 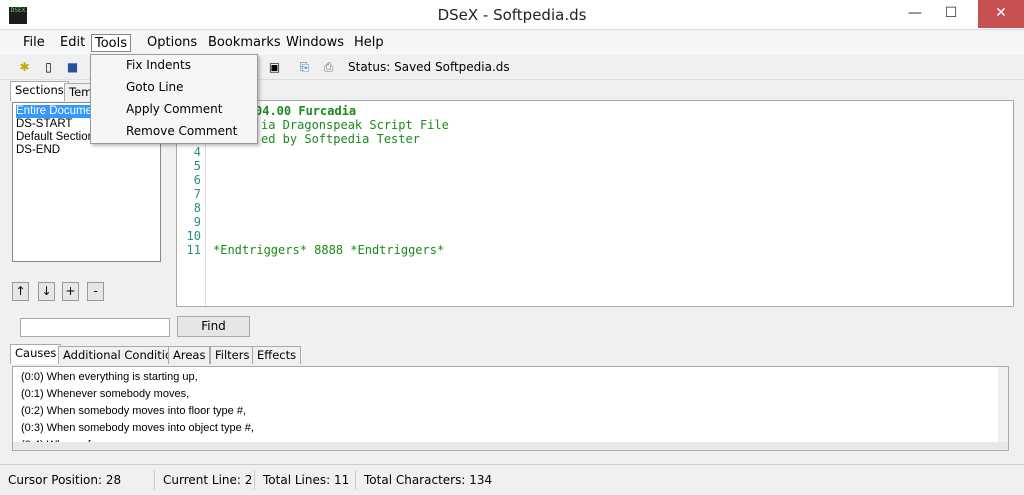 What do you see at coordinates (172, 43) in the screenshot?
I see `menu-options: Options` at bounding box center [172, 43].